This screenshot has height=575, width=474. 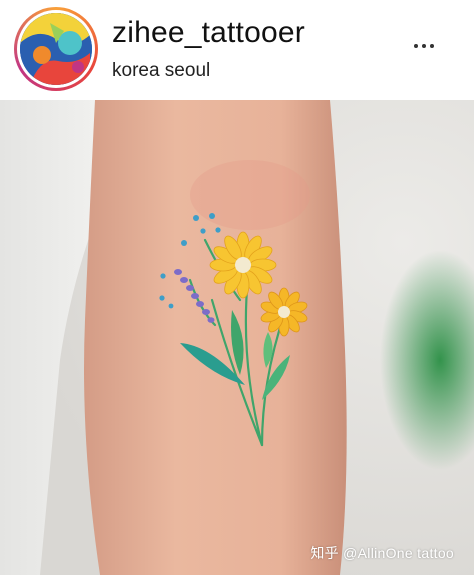 What do you see at coordinates (382, 553) in the screenshot?
I see `watermark: 知乎 @AllinOne tattoo` at bounding box center [382, 553].